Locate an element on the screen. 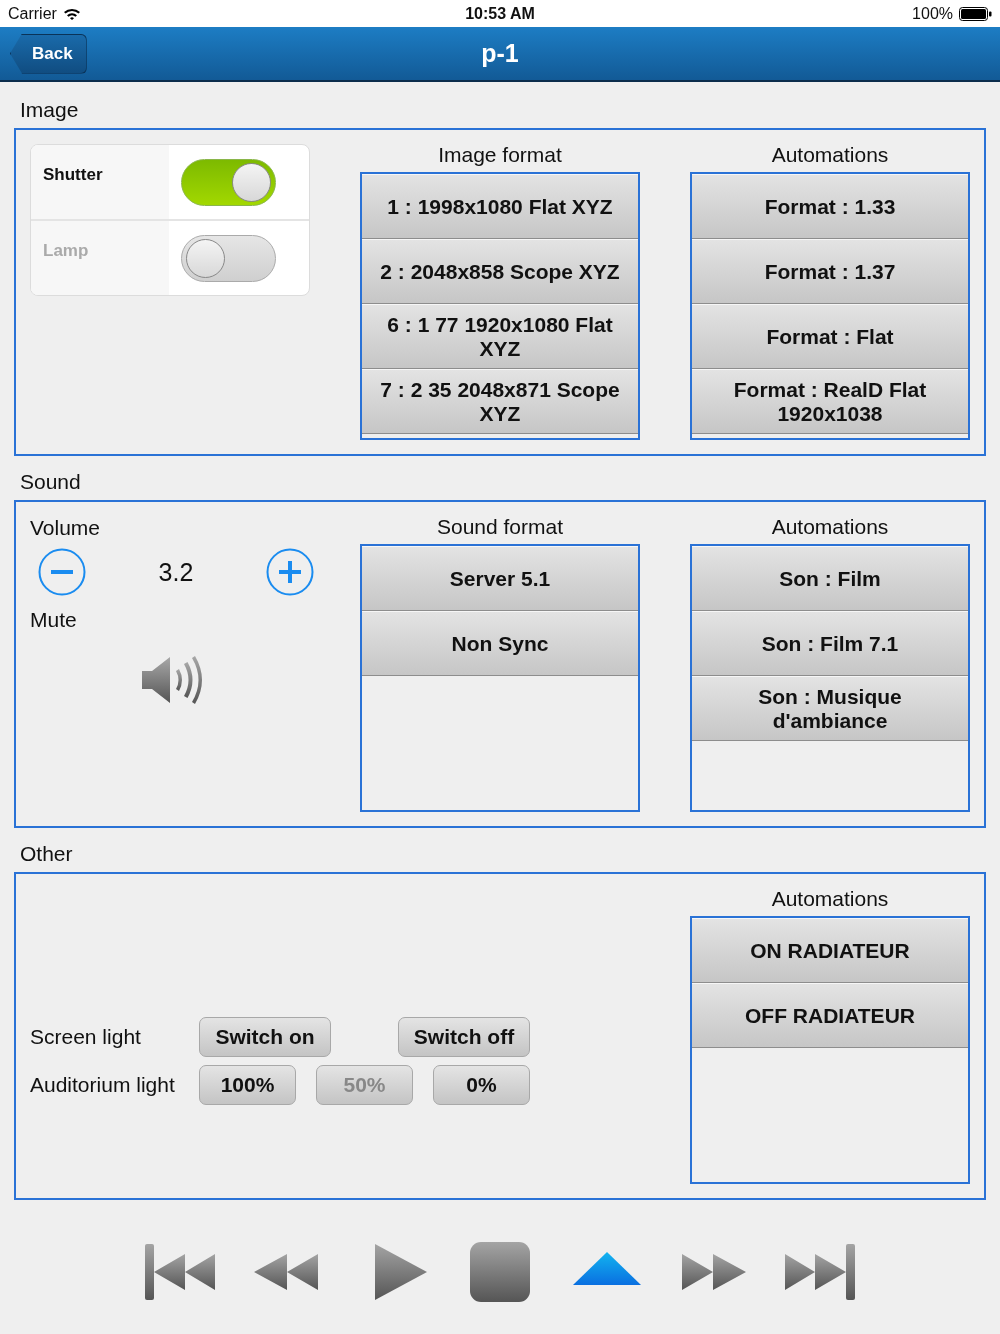 The height and width of the screenshot is (1334, 1000). list-item: Format : 1.37 is located at coordinates (830, 271).